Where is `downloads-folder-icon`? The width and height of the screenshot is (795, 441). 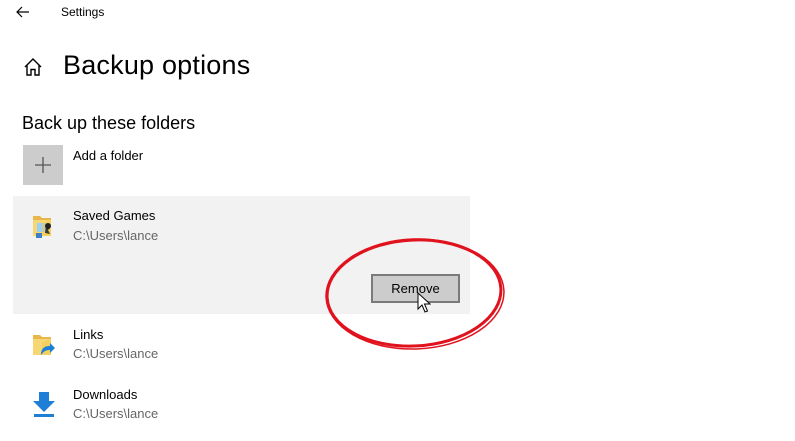 downloads-folder-icon is located at coordinates (44, 404).